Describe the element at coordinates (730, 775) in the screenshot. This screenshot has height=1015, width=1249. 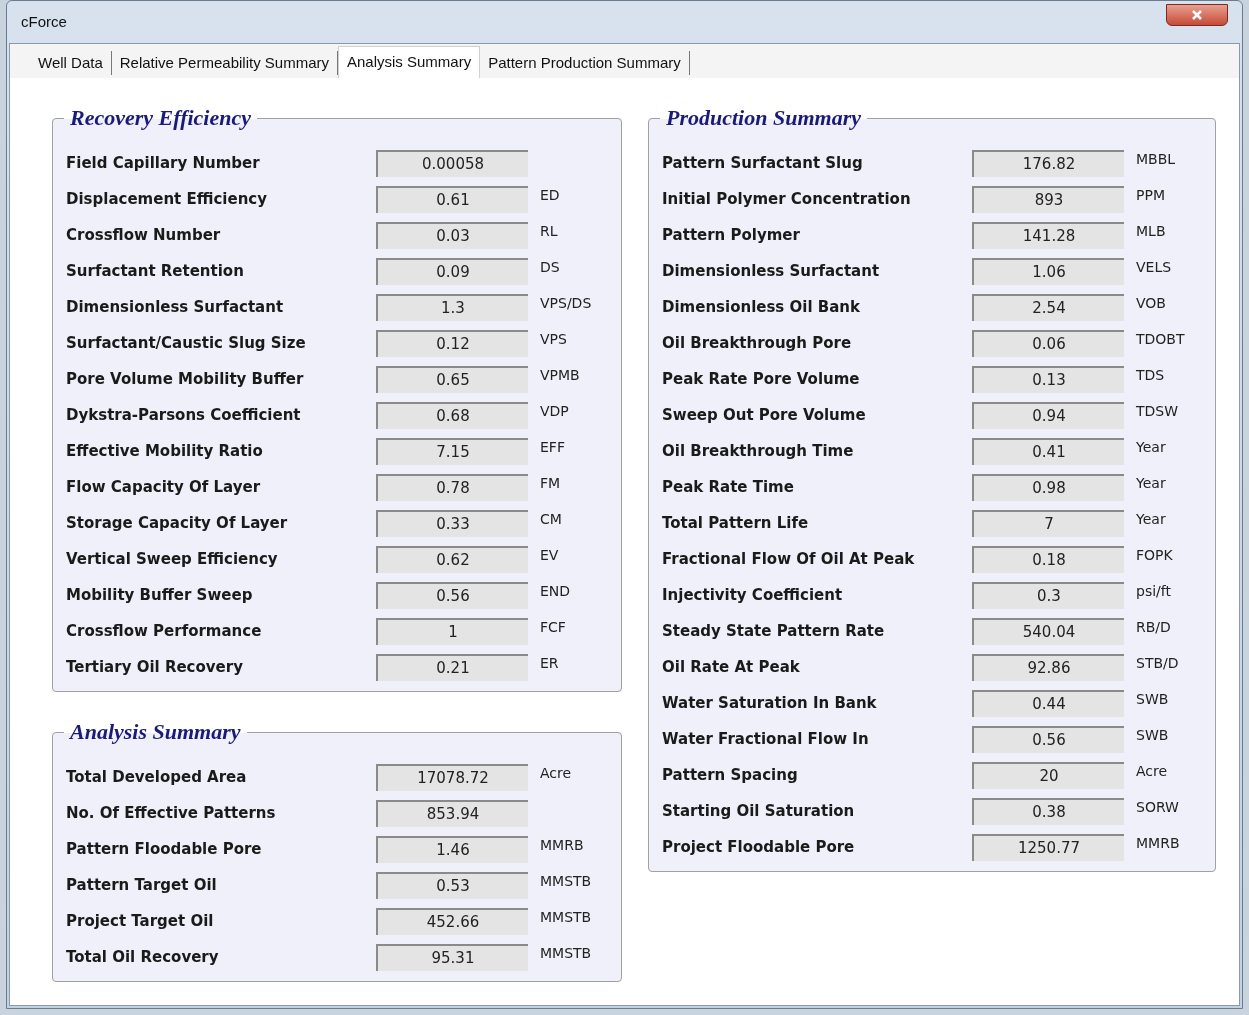
I see `field-label: Pattern Spacing` at that location.